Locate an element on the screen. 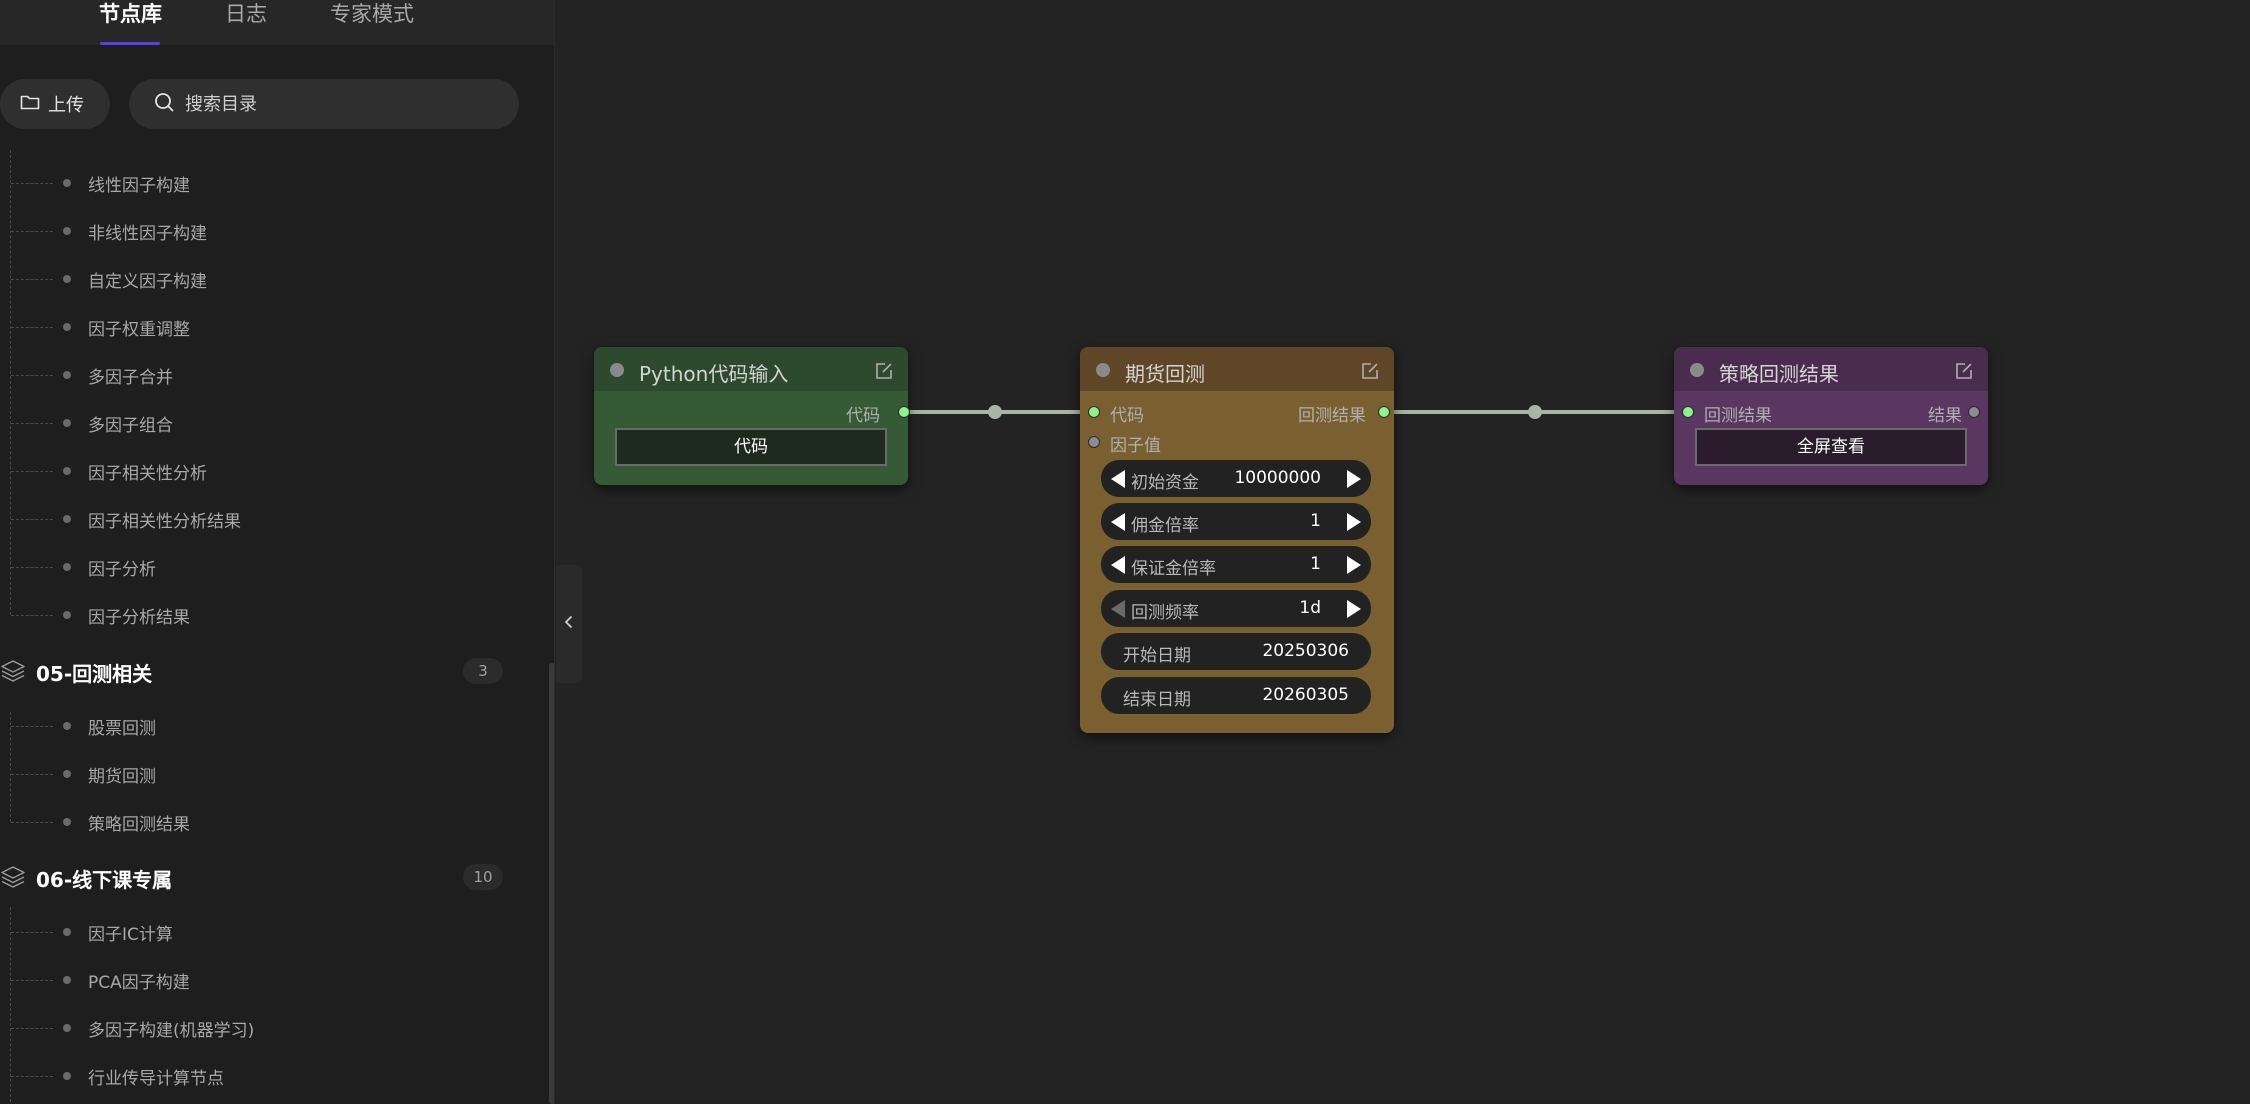  number-widget-margin-multiplier: 保证金倍率 1 is located at coordinates (1236, 564).